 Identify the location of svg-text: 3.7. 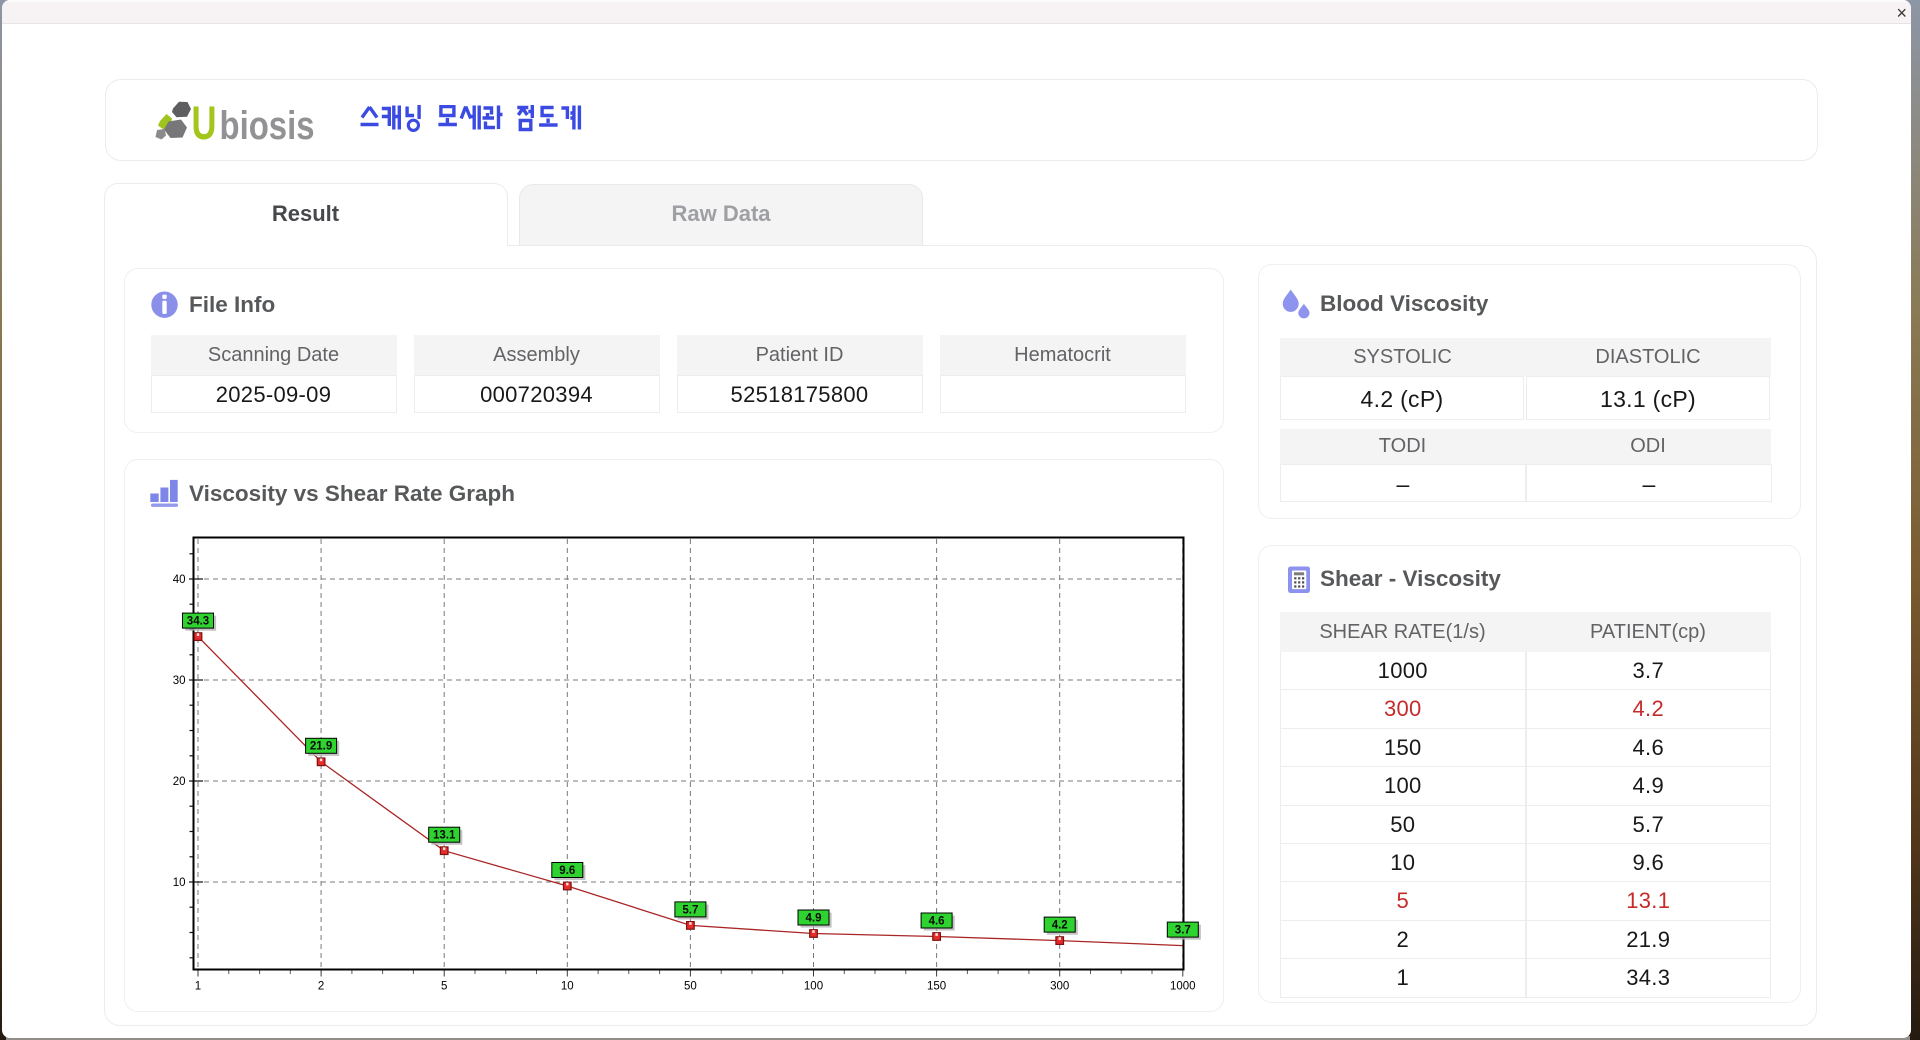
(1183, 931).